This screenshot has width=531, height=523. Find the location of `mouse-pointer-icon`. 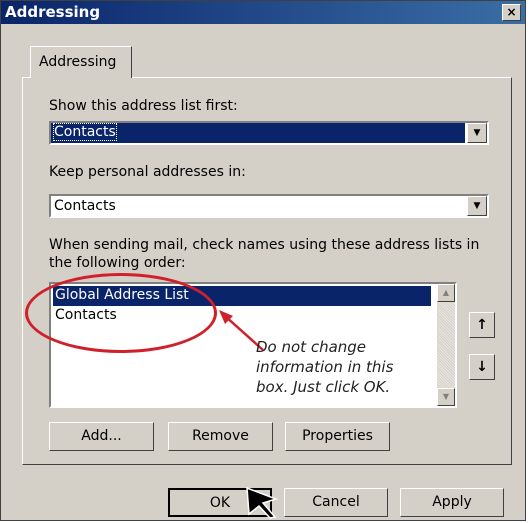

mouse-pointer-icon is located at coordinates (262, 503).